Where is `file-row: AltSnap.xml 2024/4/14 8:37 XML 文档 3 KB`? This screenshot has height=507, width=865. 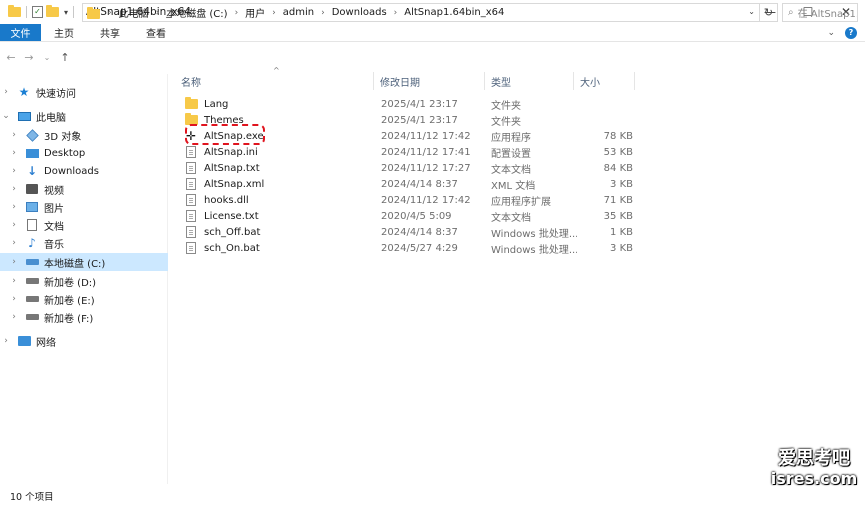
file-row: AltSnap.xml 2024/4/14 8:37 XML 文档 3 KB is located at coordinates (410, 184).